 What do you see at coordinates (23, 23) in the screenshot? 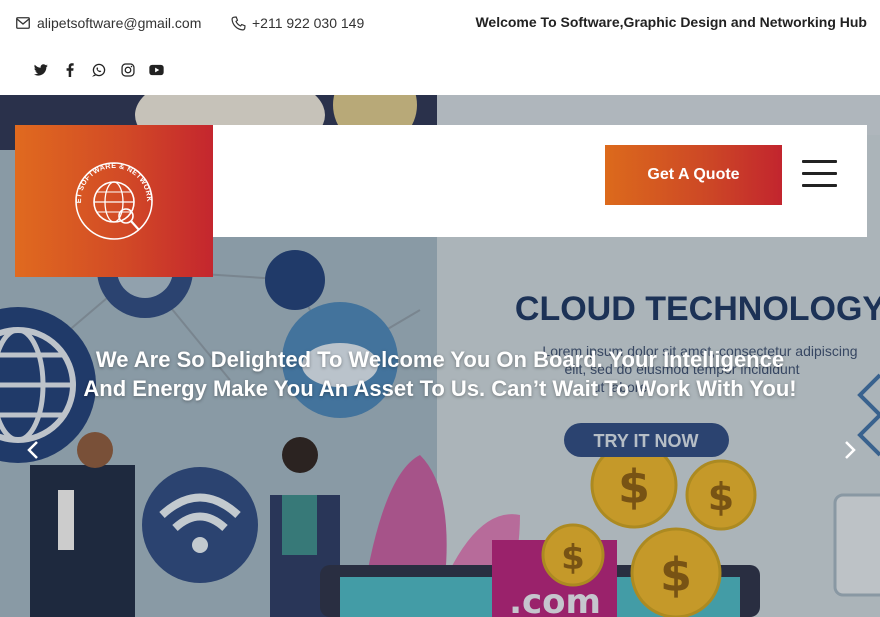
I see `envelope-icon` at bounding box center [23, 23].